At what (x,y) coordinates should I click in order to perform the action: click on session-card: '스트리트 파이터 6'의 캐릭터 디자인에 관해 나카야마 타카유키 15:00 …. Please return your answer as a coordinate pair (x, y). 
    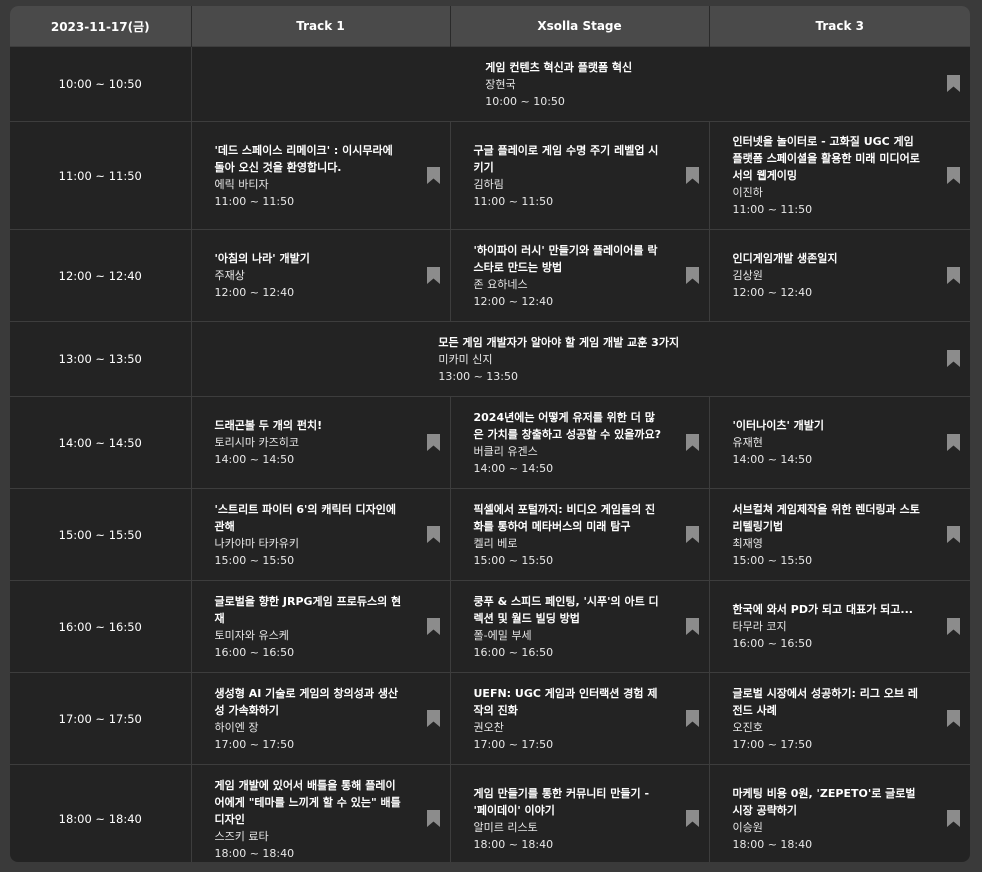
    Looking at the image, I should click on (321, 534).